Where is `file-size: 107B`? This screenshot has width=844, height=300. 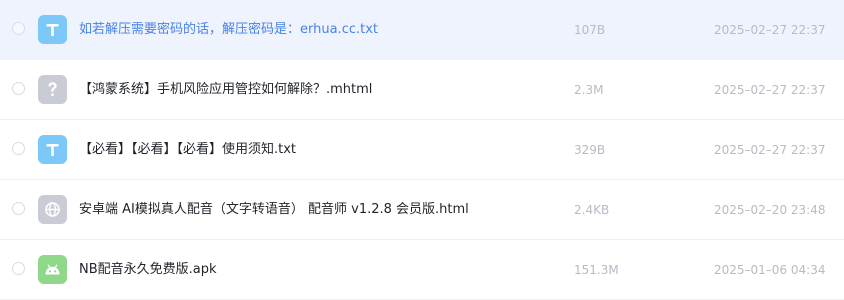 file-size: 107B is located at coordinates (590, 30).